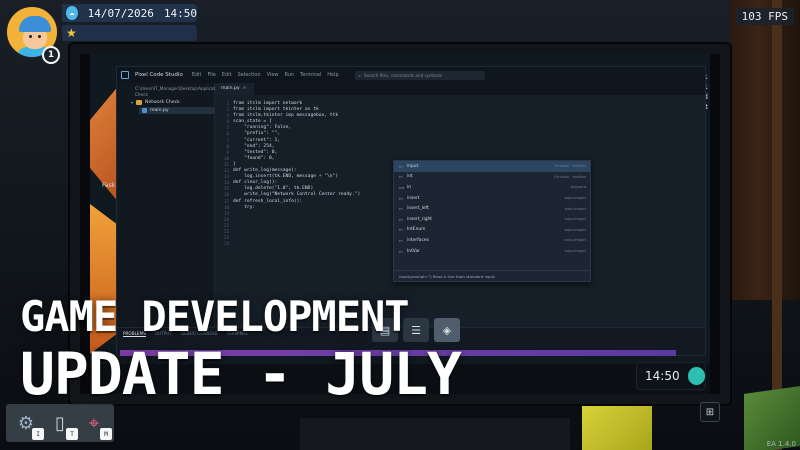  Describe the element at coordinates (273, 75) in the screenshot. I see `menu-view: View` at that location.